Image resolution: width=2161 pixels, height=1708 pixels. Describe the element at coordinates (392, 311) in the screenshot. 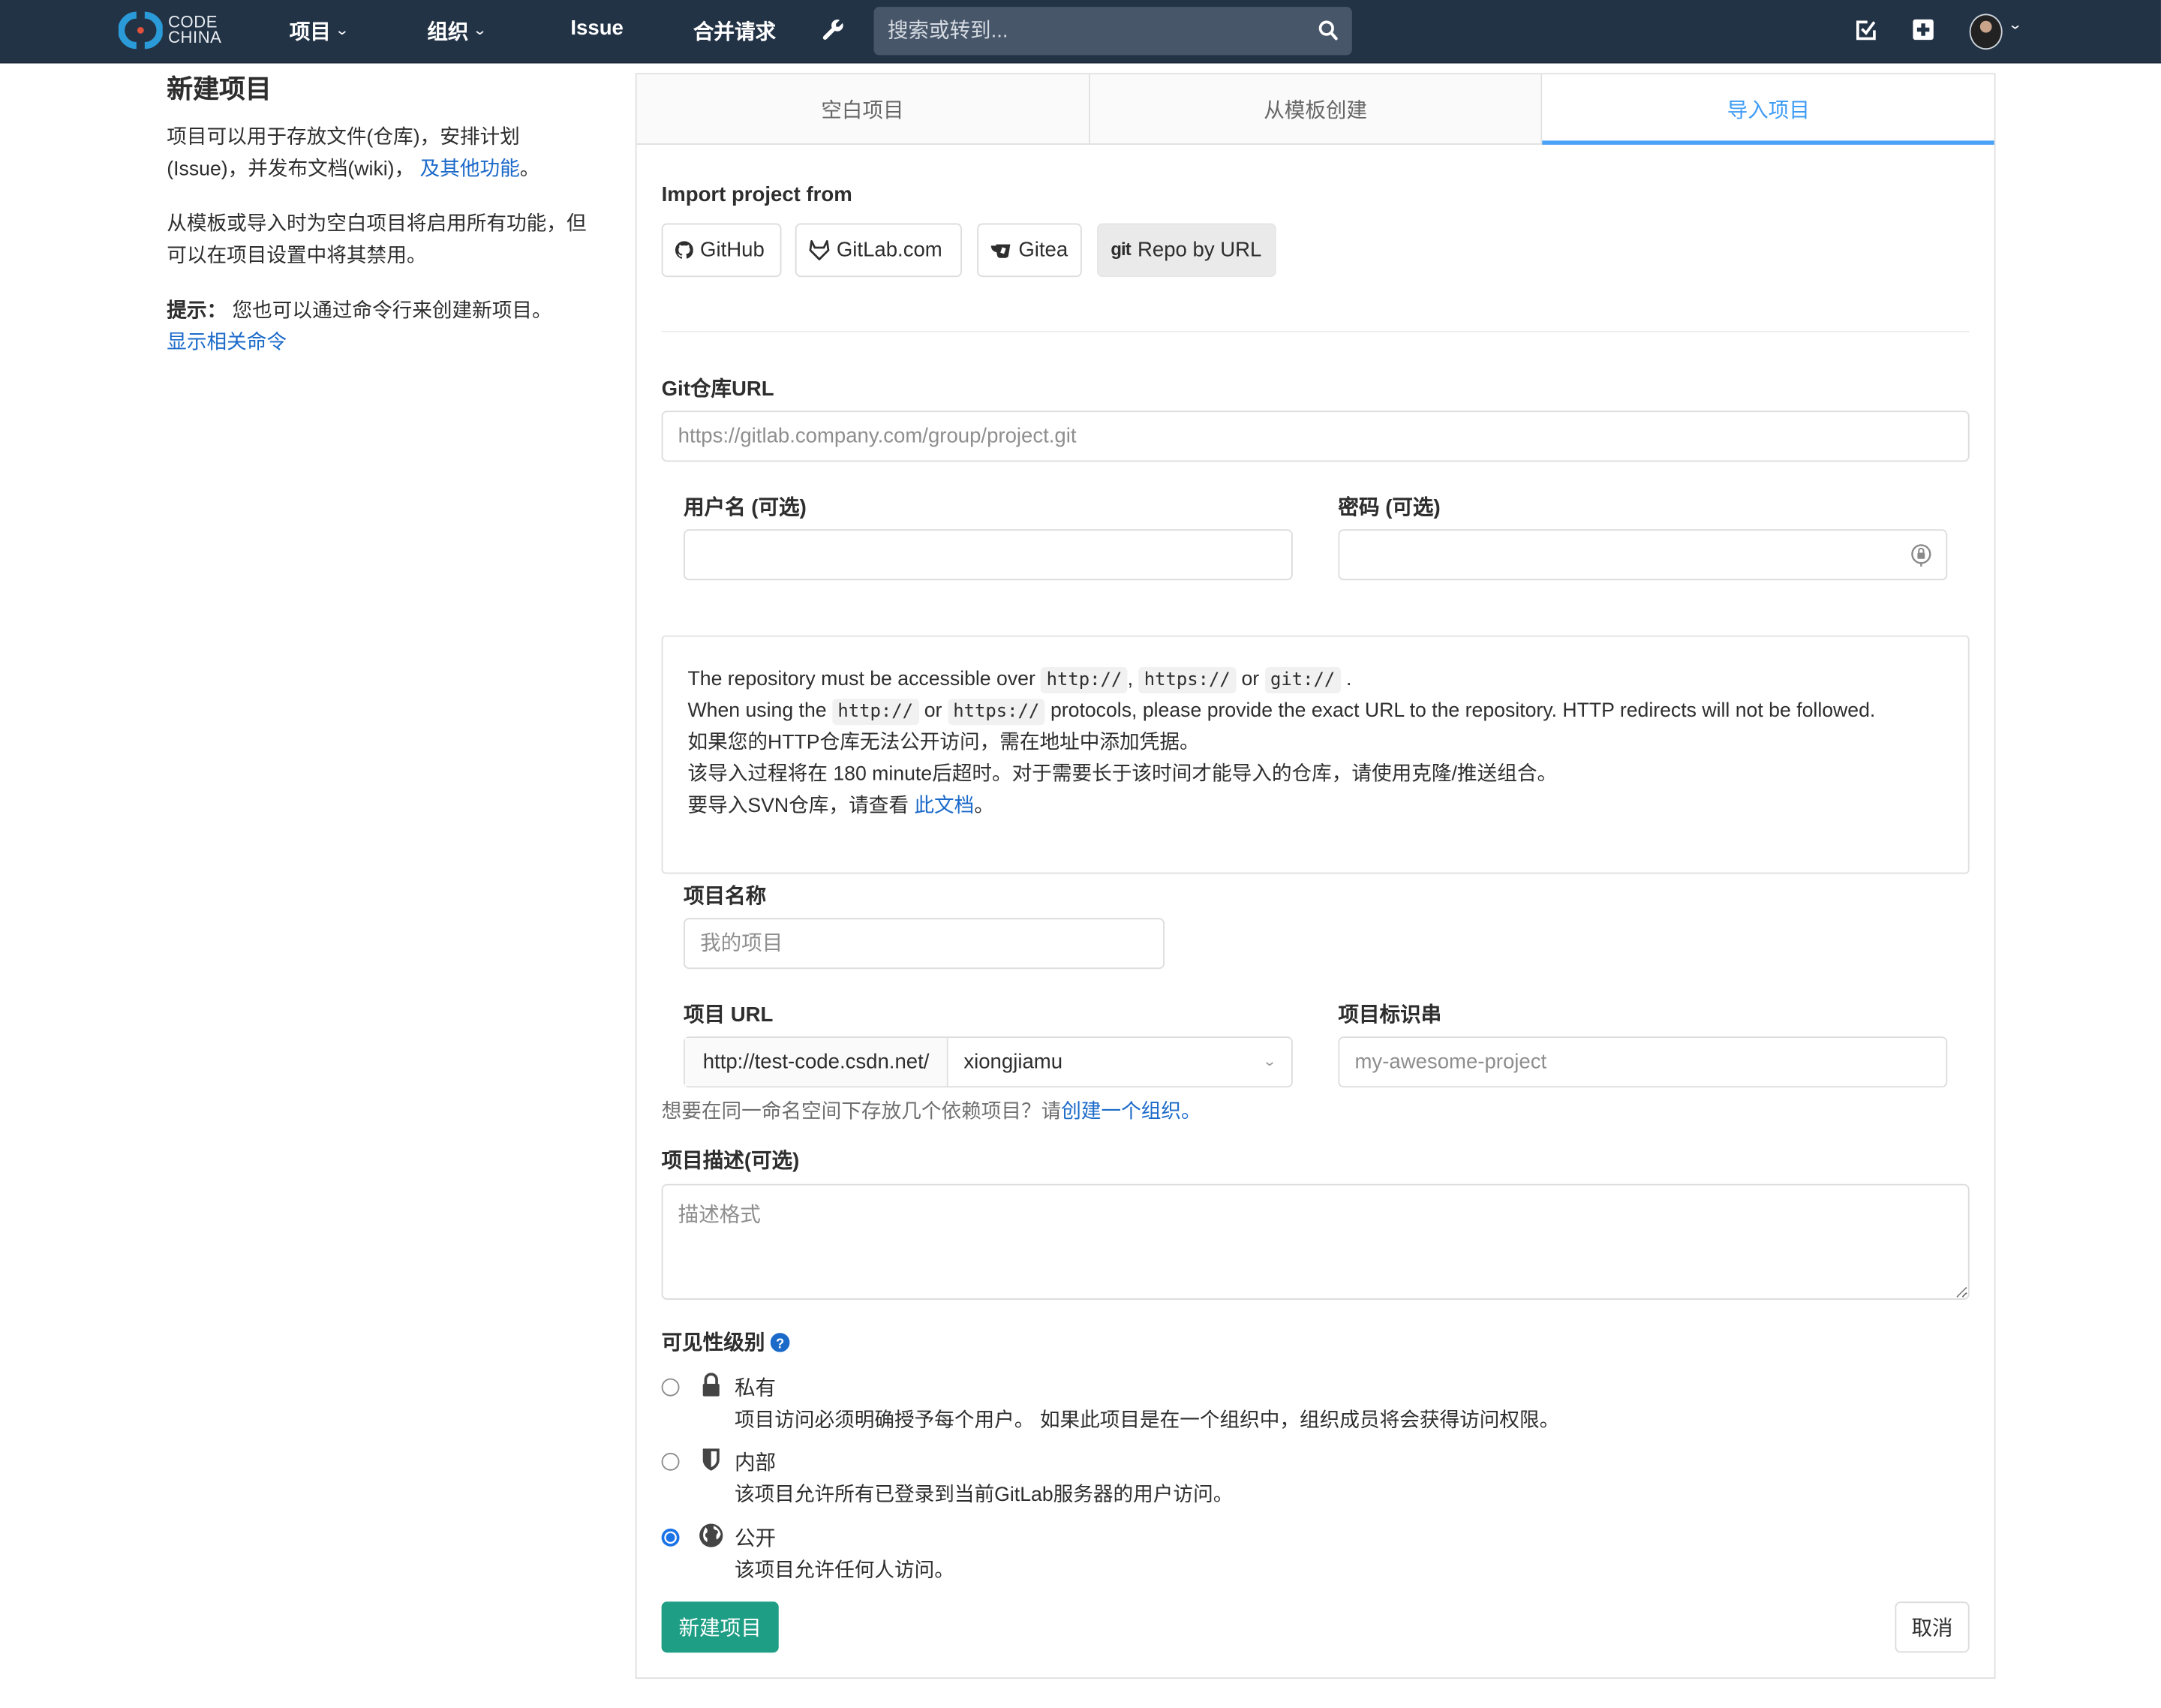

I see `tip-text: 您也可以通过命令行来创建新项目。` at that location.